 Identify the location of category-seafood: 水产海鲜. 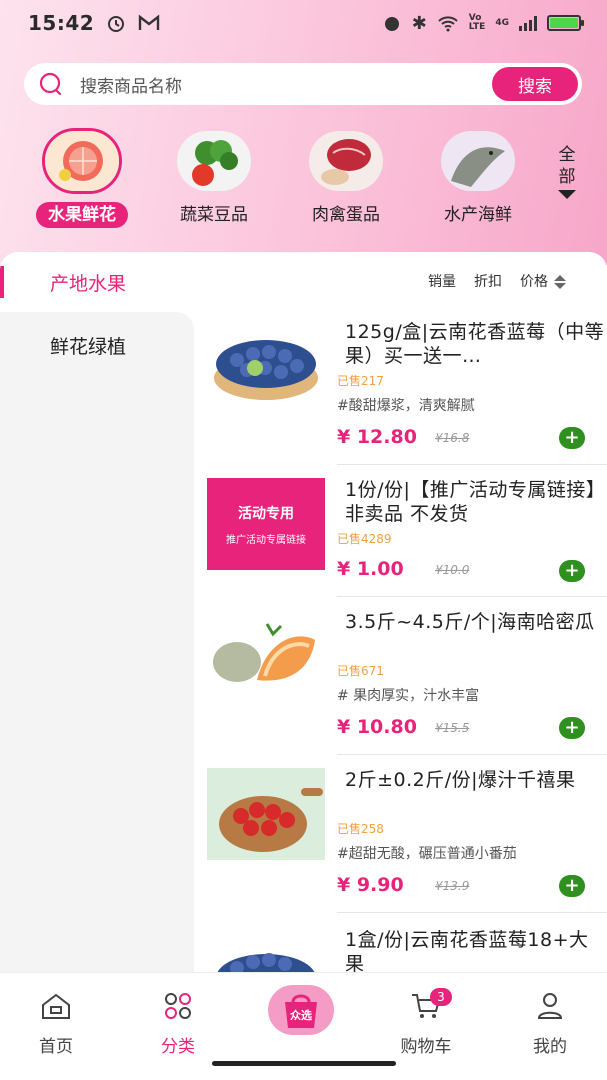
(478, 178).